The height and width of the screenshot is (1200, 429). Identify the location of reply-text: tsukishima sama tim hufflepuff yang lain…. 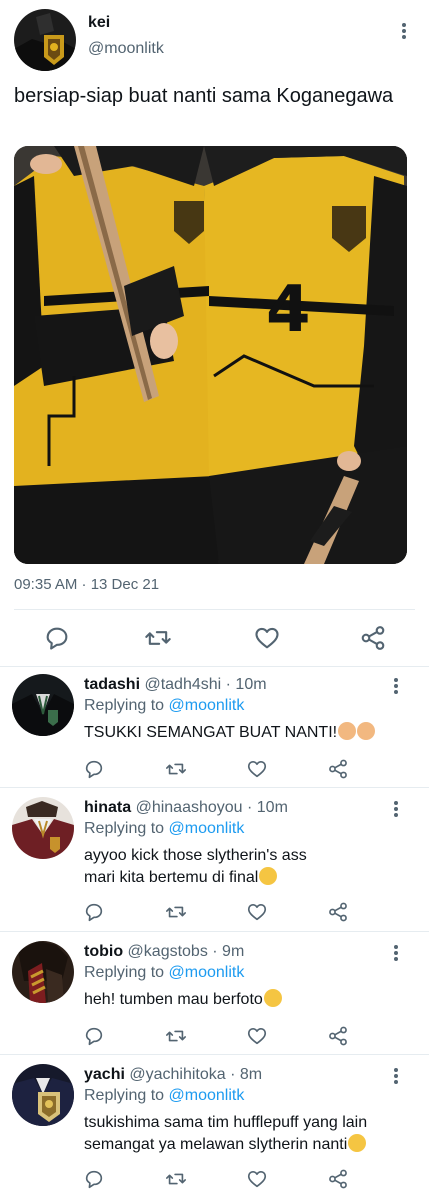
(226, 1133).